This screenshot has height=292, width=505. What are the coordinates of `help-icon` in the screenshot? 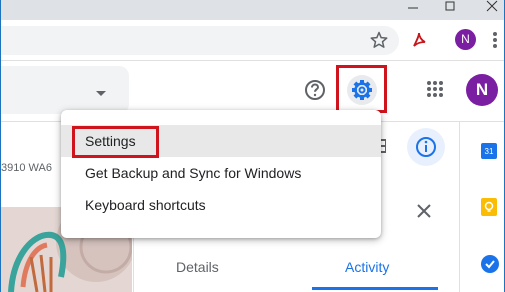 It's located at (315, 90).